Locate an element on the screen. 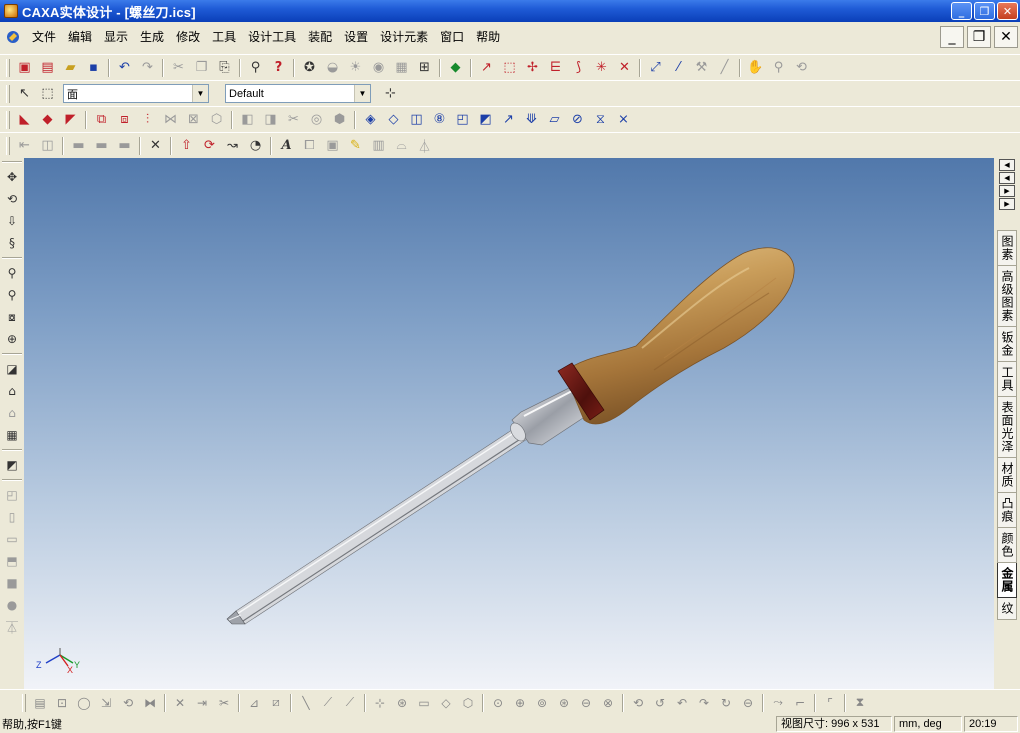 The height and width of the screenshot is (733, 1020). texture-icon: ▦ is located at coordinates (401, 68).